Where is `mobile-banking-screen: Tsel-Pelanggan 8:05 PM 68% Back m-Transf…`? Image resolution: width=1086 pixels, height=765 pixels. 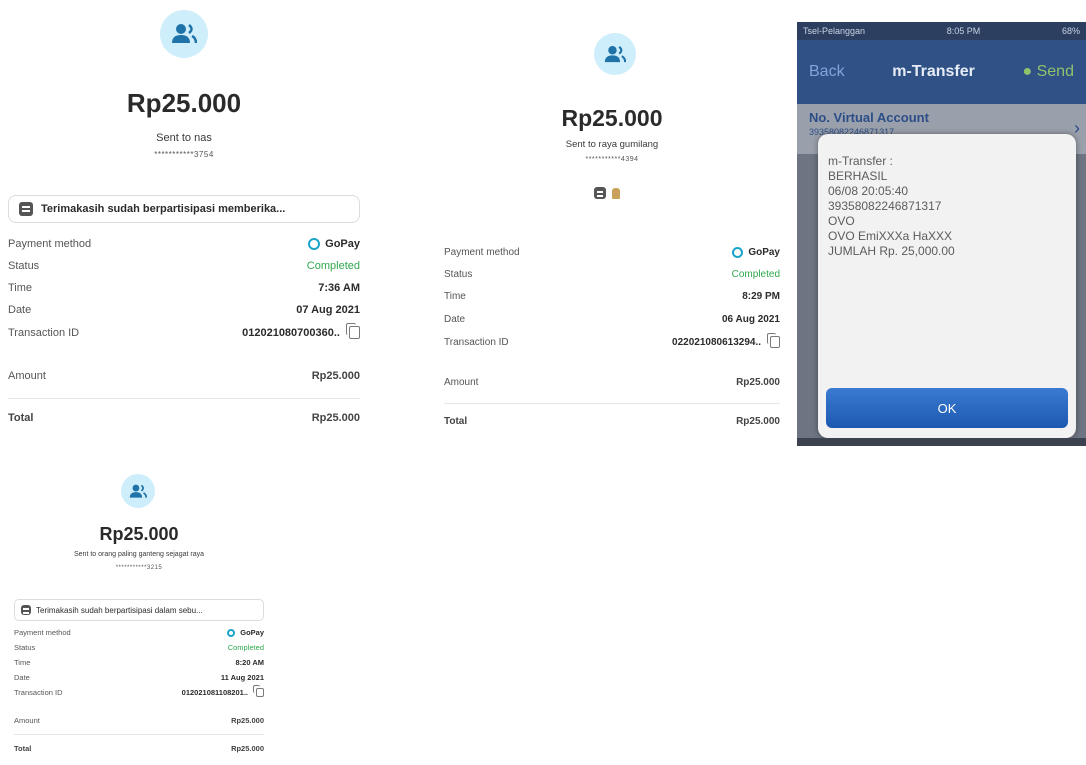
mobile-banking-screen: Tsel-Pelanggan 8:05 PM 68% Back m-Transf… is located at coordinates (941, 234).